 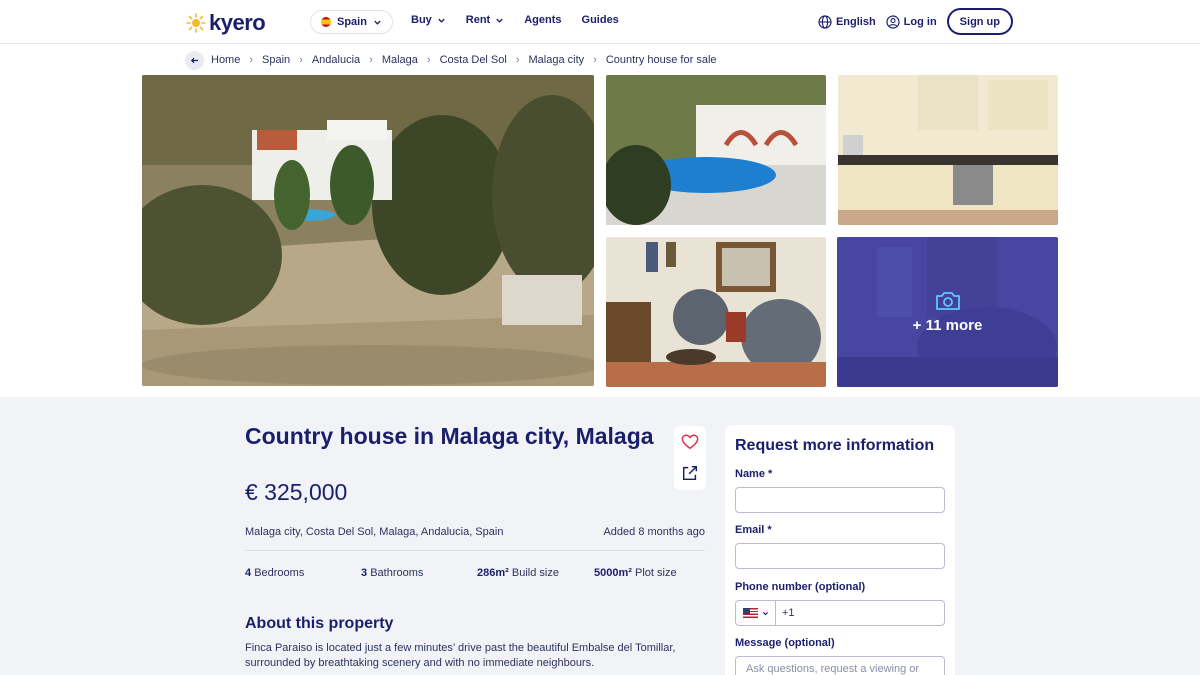 I want to click on nav-buy-label: Buy, so click(x=421, y=20).